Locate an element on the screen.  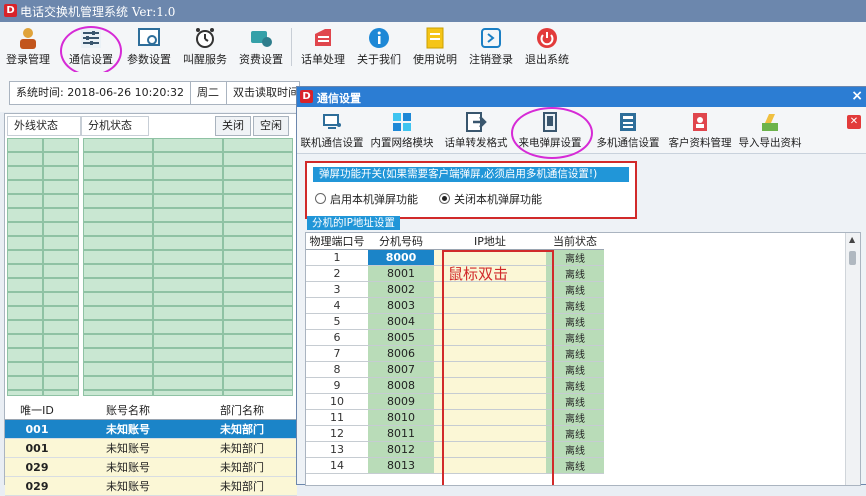
login-manage-button: 登录管理 is located at coordinates (28, 47).